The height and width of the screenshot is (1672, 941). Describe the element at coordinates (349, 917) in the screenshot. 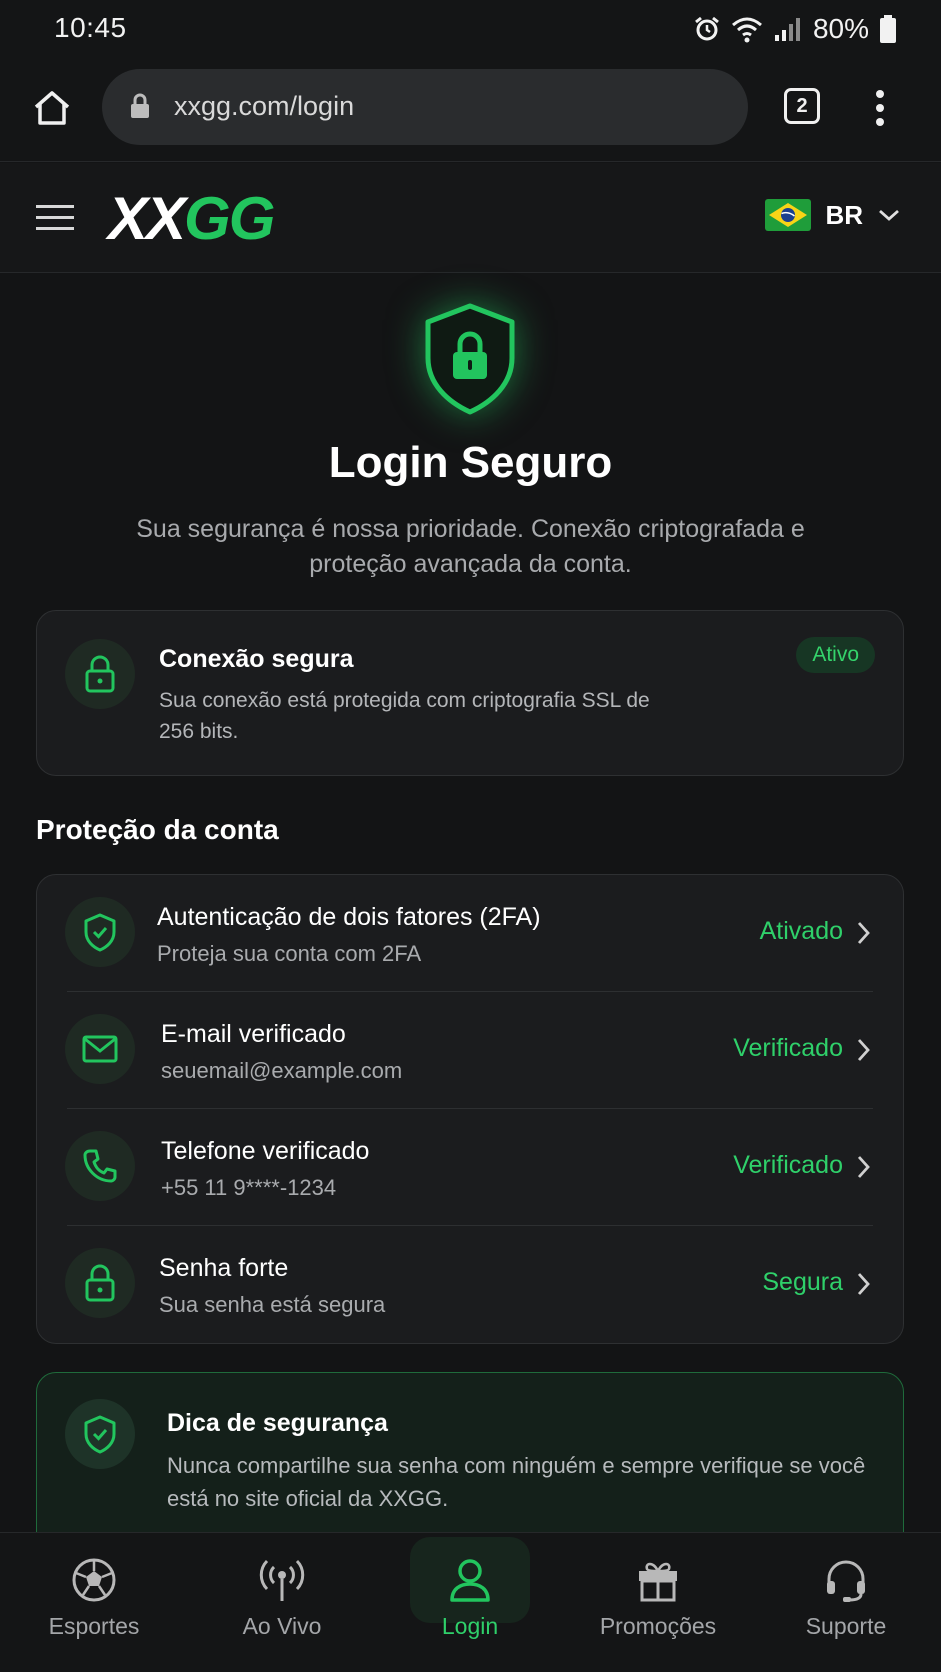

I see `protection-item-title: Autenticação de dois fatores (2FA)` at that location.